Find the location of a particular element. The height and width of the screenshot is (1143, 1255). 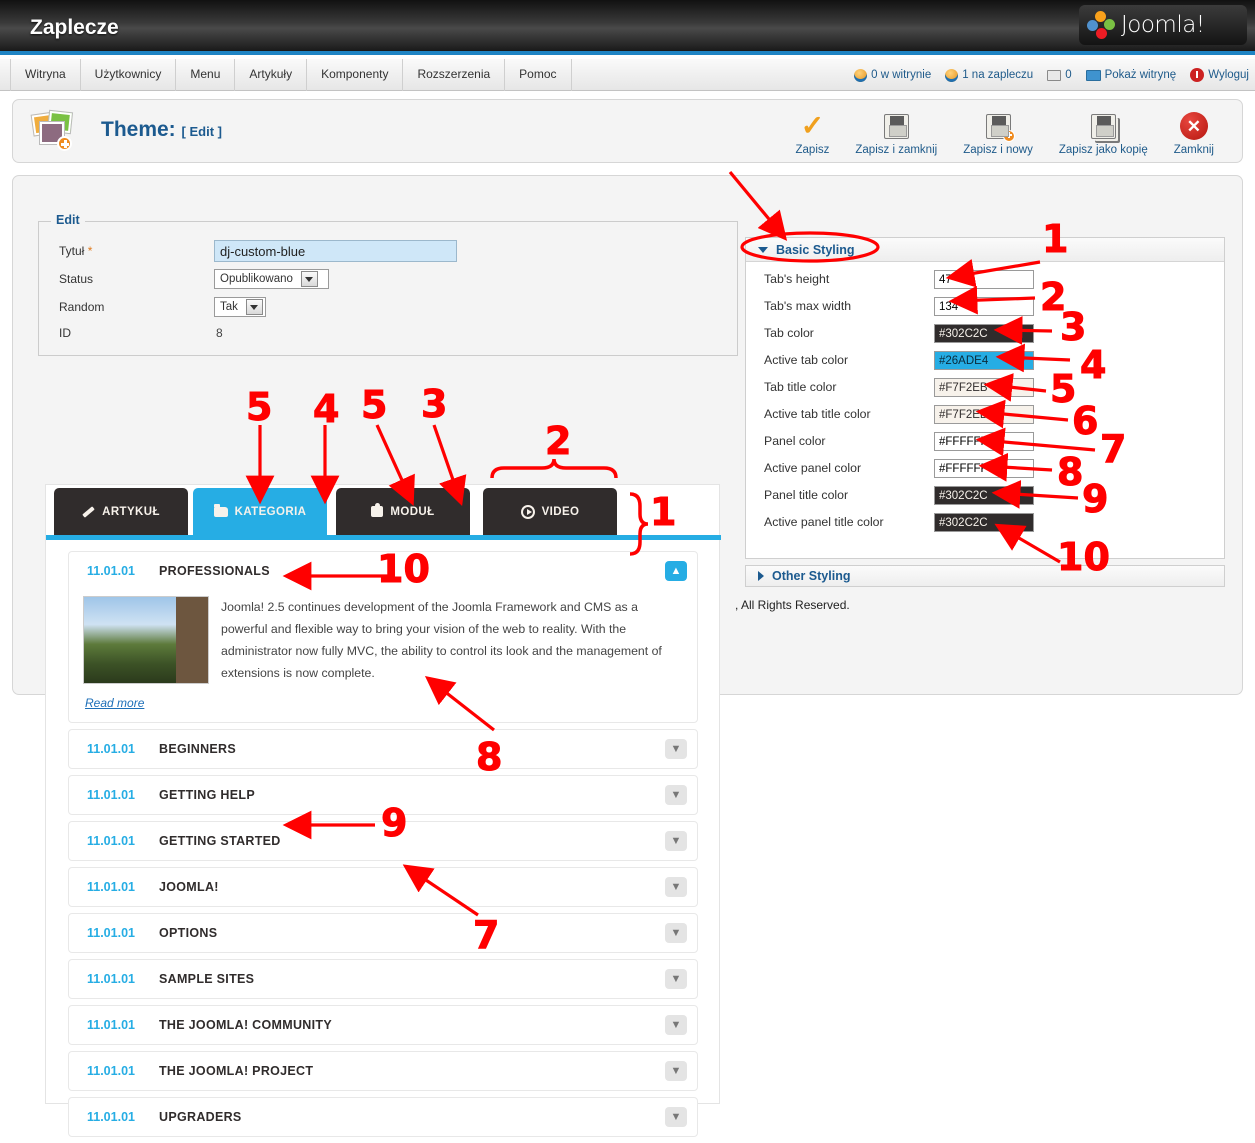

joomla-mark-icon is located at coordinates (1101, 25).